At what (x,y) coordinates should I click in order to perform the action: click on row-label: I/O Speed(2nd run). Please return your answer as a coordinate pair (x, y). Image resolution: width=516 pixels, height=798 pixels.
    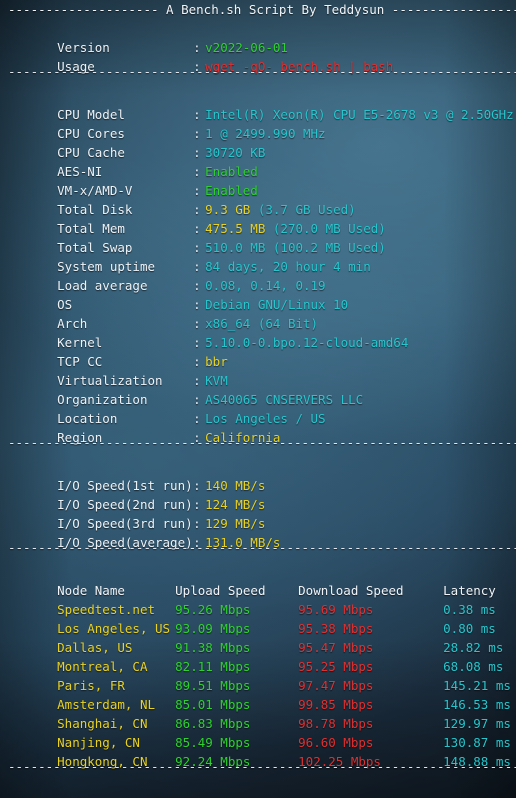
    Looking at the image, I should click on (125, 504).